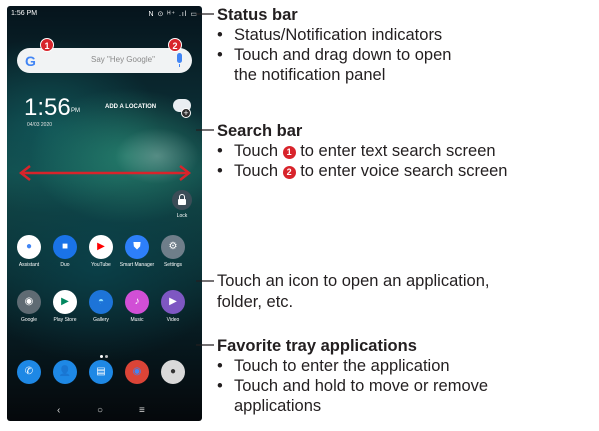 This screenshot has width=599, height=431. Describe the element at coordinates (334, 55) in the screenshot. I see `callout-bullet: Touch and drag down to open` at that location.